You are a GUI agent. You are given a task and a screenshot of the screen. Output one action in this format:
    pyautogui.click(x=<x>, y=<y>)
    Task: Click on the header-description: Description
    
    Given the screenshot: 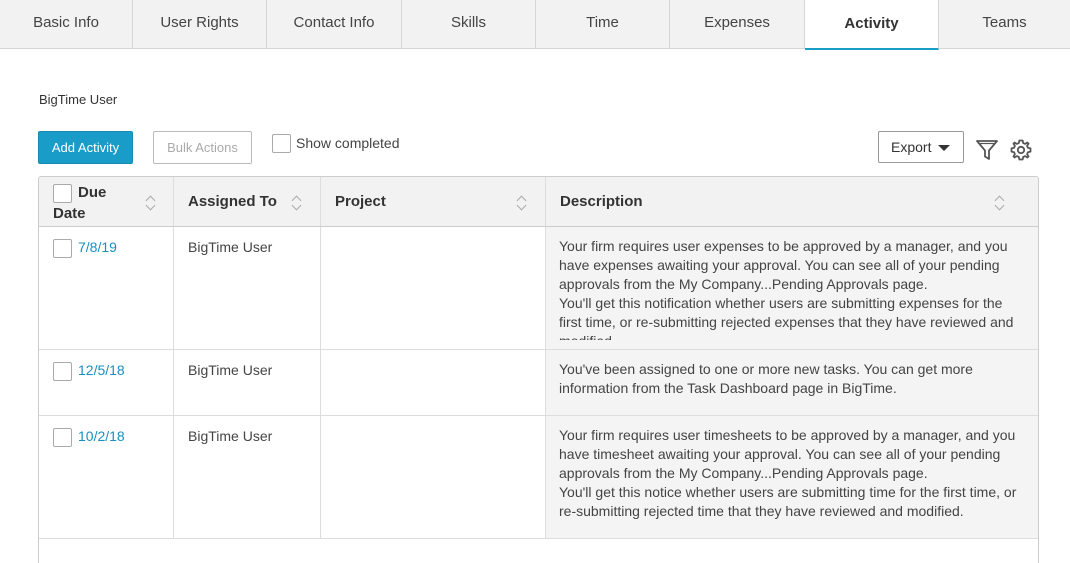 What is the action you would take?
    pyautogui.click(x=792, y=201)
    